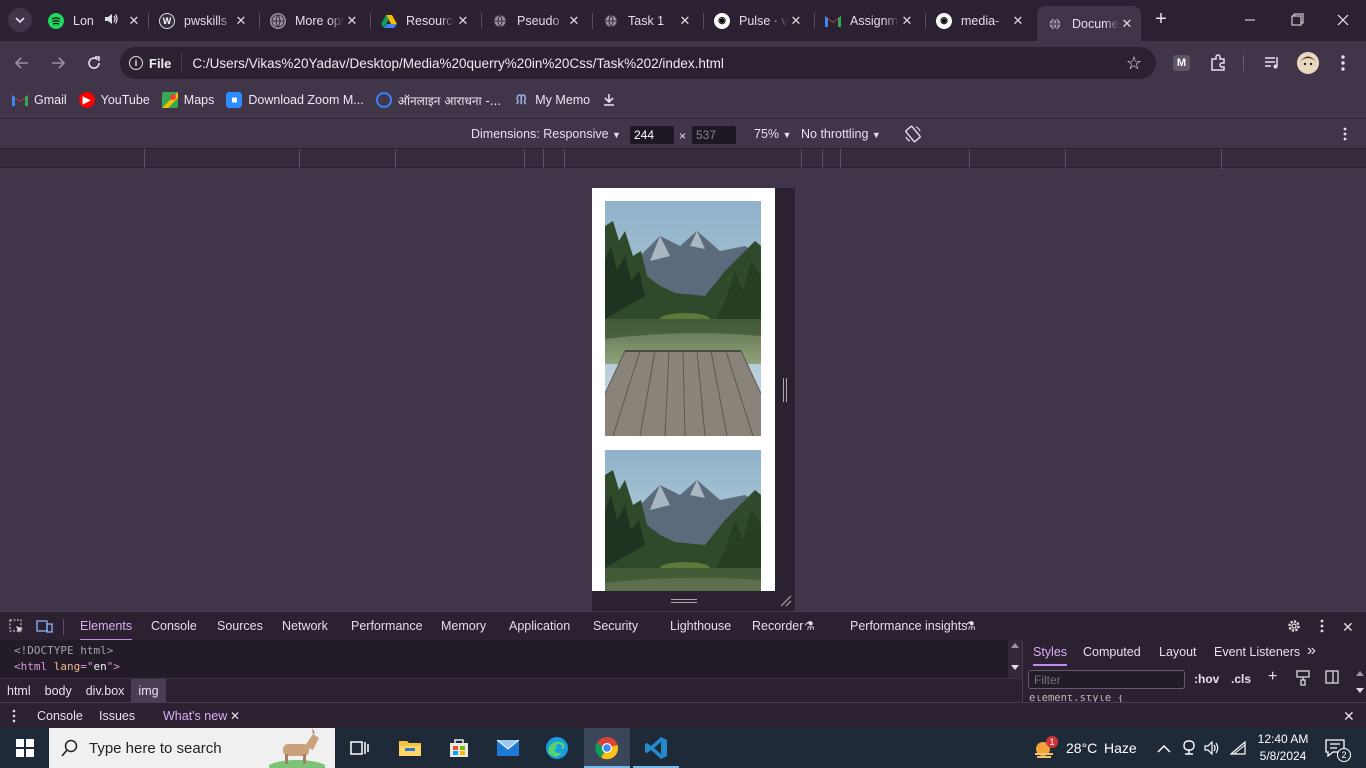  Describe the element at coordinates (44, 628) in the screenshot. I see `device-toggle-icon` at that location.